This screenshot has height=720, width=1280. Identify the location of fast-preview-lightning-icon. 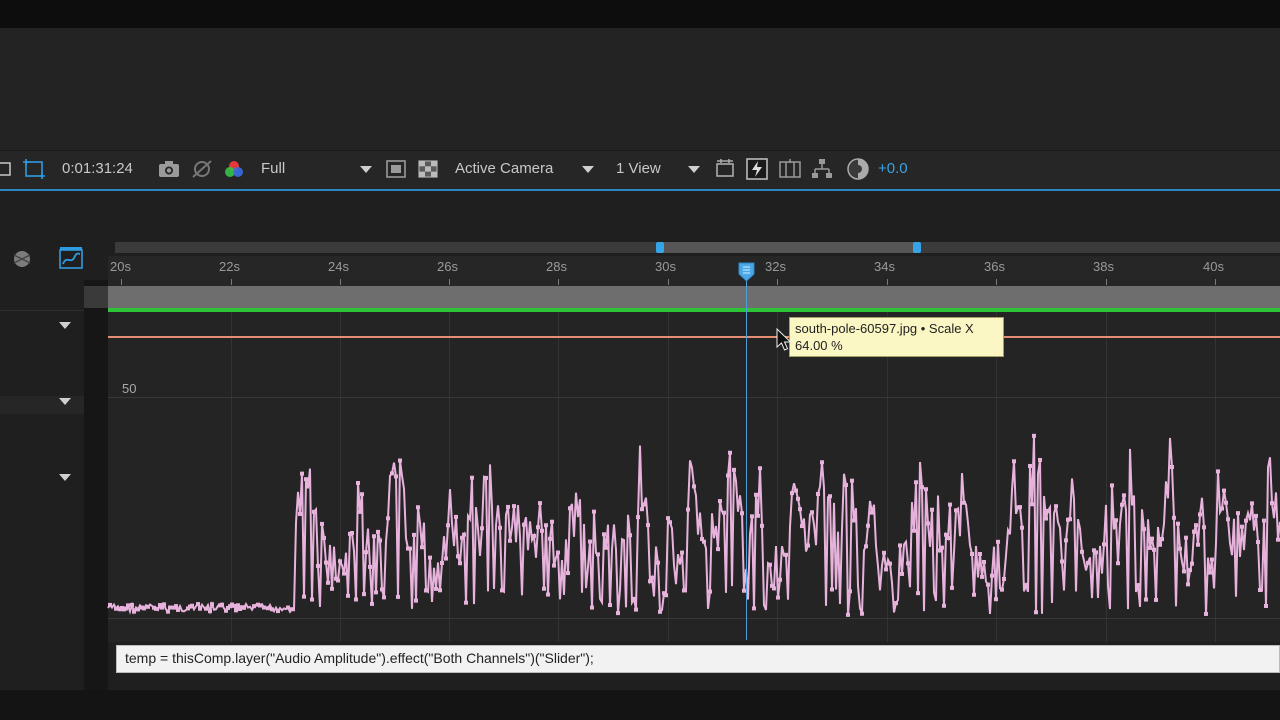
(757, 169).